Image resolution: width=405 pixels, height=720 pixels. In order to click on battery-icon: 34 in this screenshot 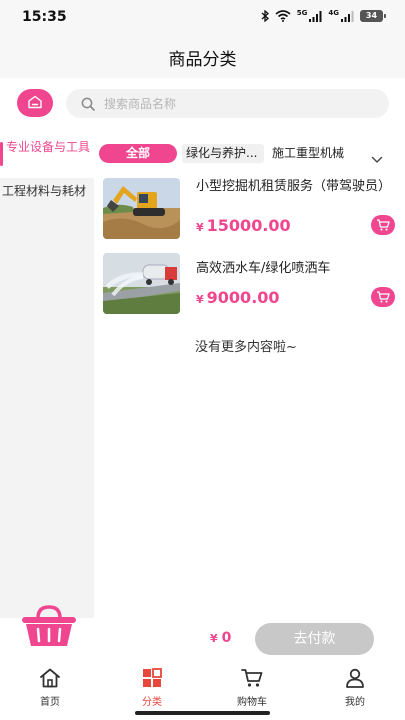, I will do `click(373, 16)`.